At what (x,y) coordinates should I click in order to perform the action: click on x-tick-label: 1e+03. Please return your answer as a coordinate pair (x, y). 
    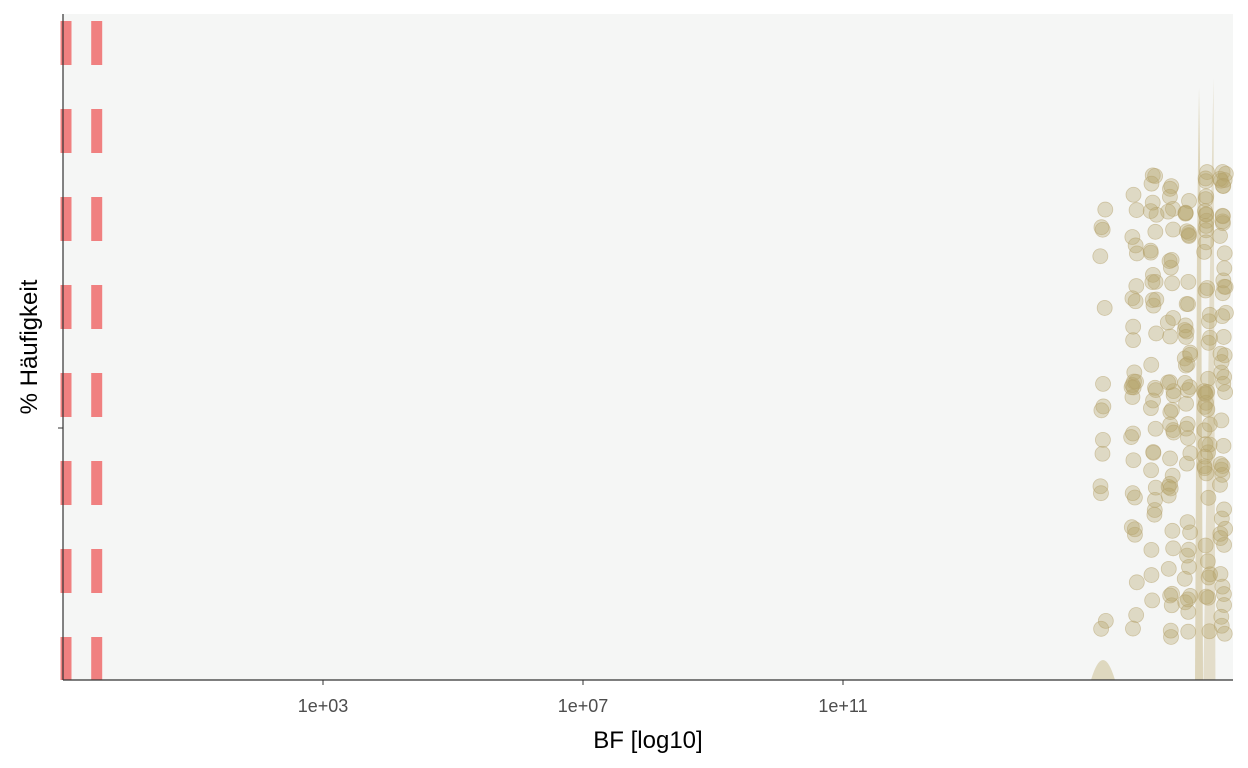
    Looking at the image, I should click on (323, 706).